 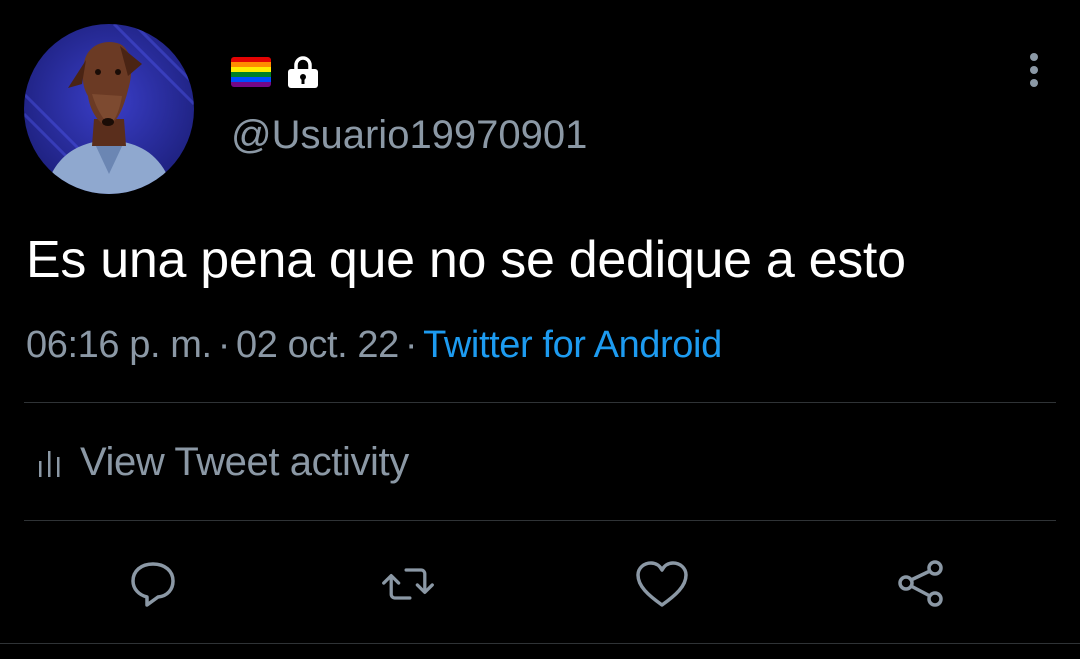 I want to click on display-name-badges, so click(x=276, y=72).